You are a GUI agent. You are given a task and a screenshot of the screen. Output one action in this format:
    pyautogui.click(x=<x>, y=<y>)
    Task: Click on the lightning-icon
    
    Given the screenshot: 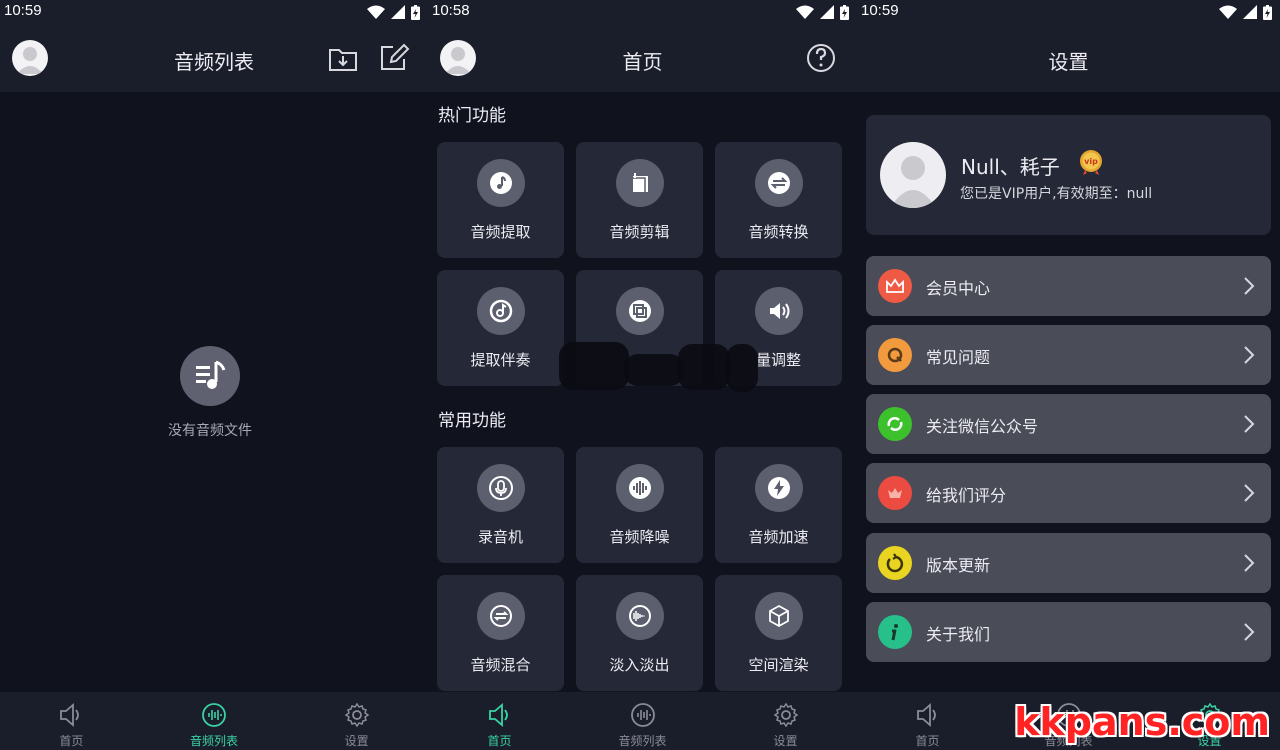 What is the action you would take?
    pyautogui.click(x=779, y=488)
    